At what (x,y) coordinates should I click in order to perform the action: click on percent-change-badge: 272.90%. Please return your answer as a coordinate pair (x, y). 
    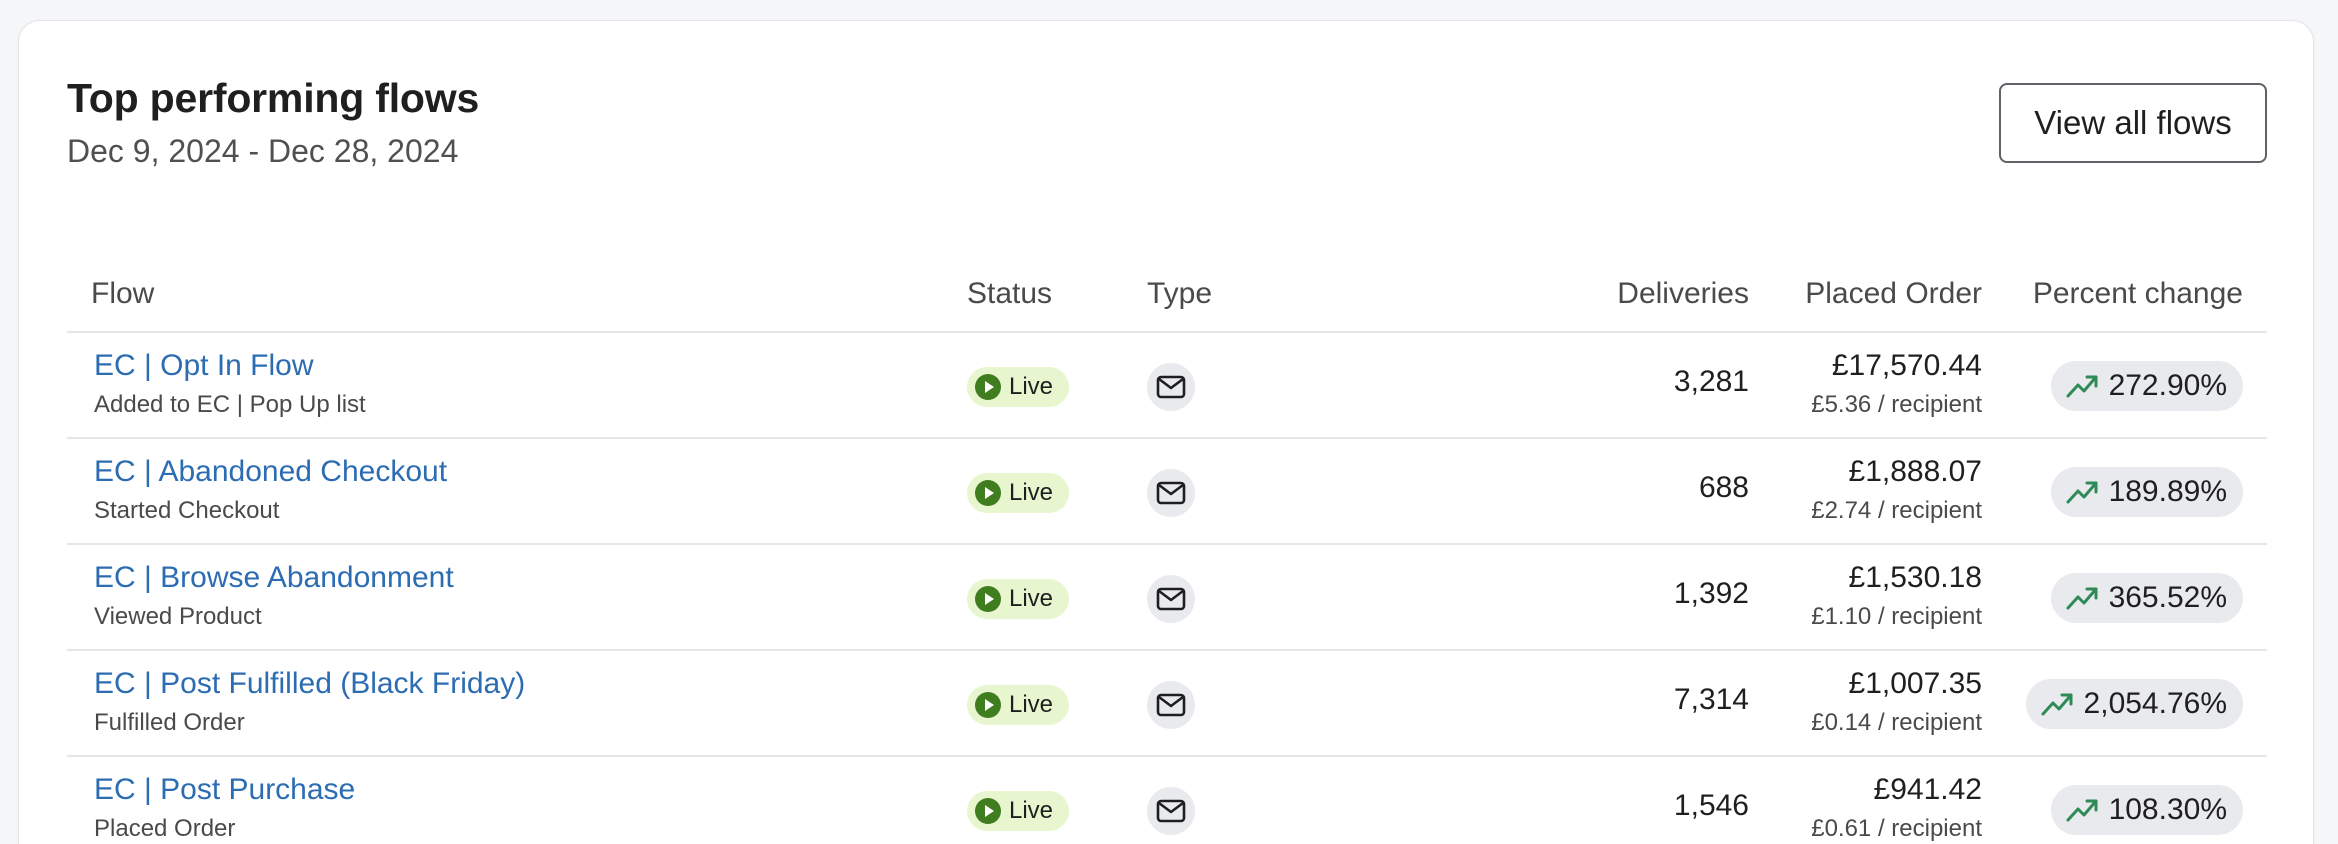
    Looking at the image, I should click on (2146, 386).